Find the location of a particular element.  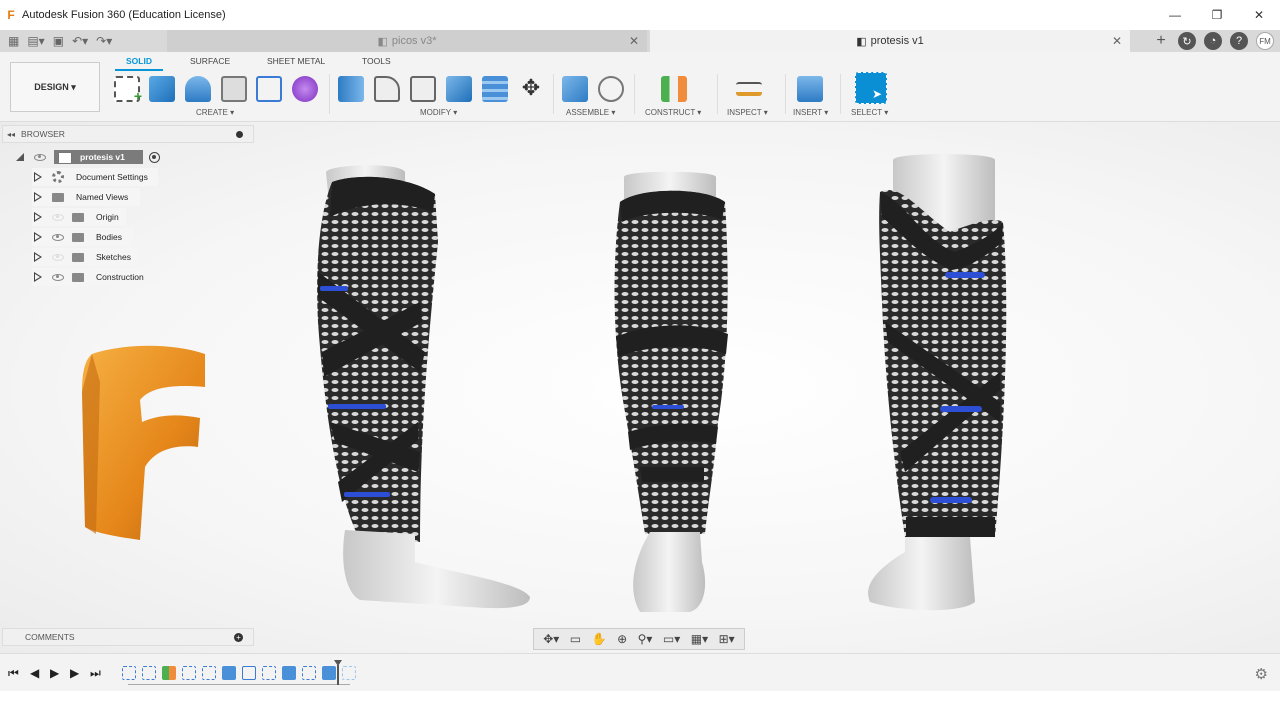

tab-protesis-v1: ◧ protesis v1 ✕ is located at coordinates (890, 41).